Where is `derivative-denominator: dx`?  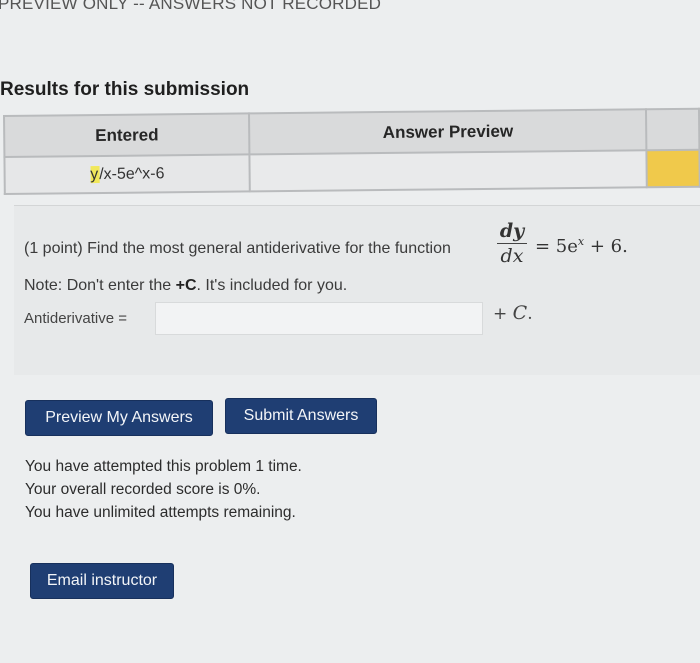 derivative-denominator: dx is located at coordinates (512, 256).